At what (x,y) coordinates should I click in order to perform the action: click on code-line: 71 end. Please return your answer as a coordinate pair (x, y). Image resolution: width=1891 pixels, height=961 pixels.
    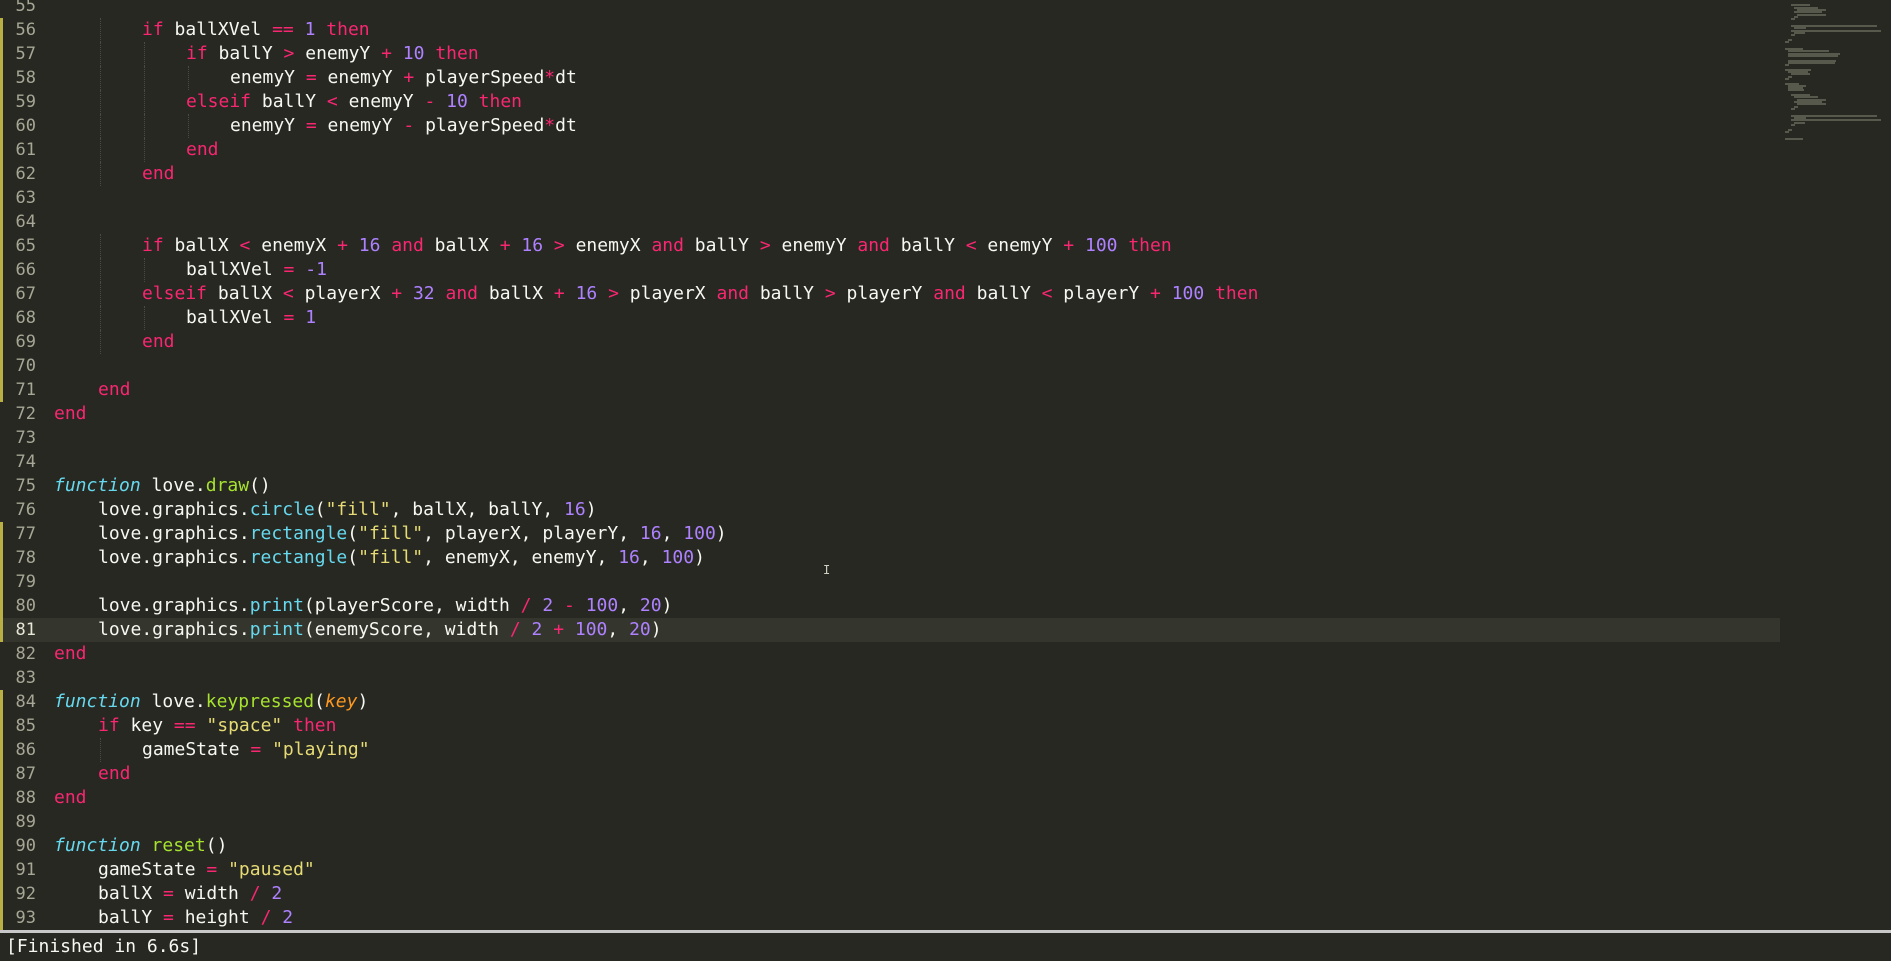
    Looking at the image, I should click on (890, 390).